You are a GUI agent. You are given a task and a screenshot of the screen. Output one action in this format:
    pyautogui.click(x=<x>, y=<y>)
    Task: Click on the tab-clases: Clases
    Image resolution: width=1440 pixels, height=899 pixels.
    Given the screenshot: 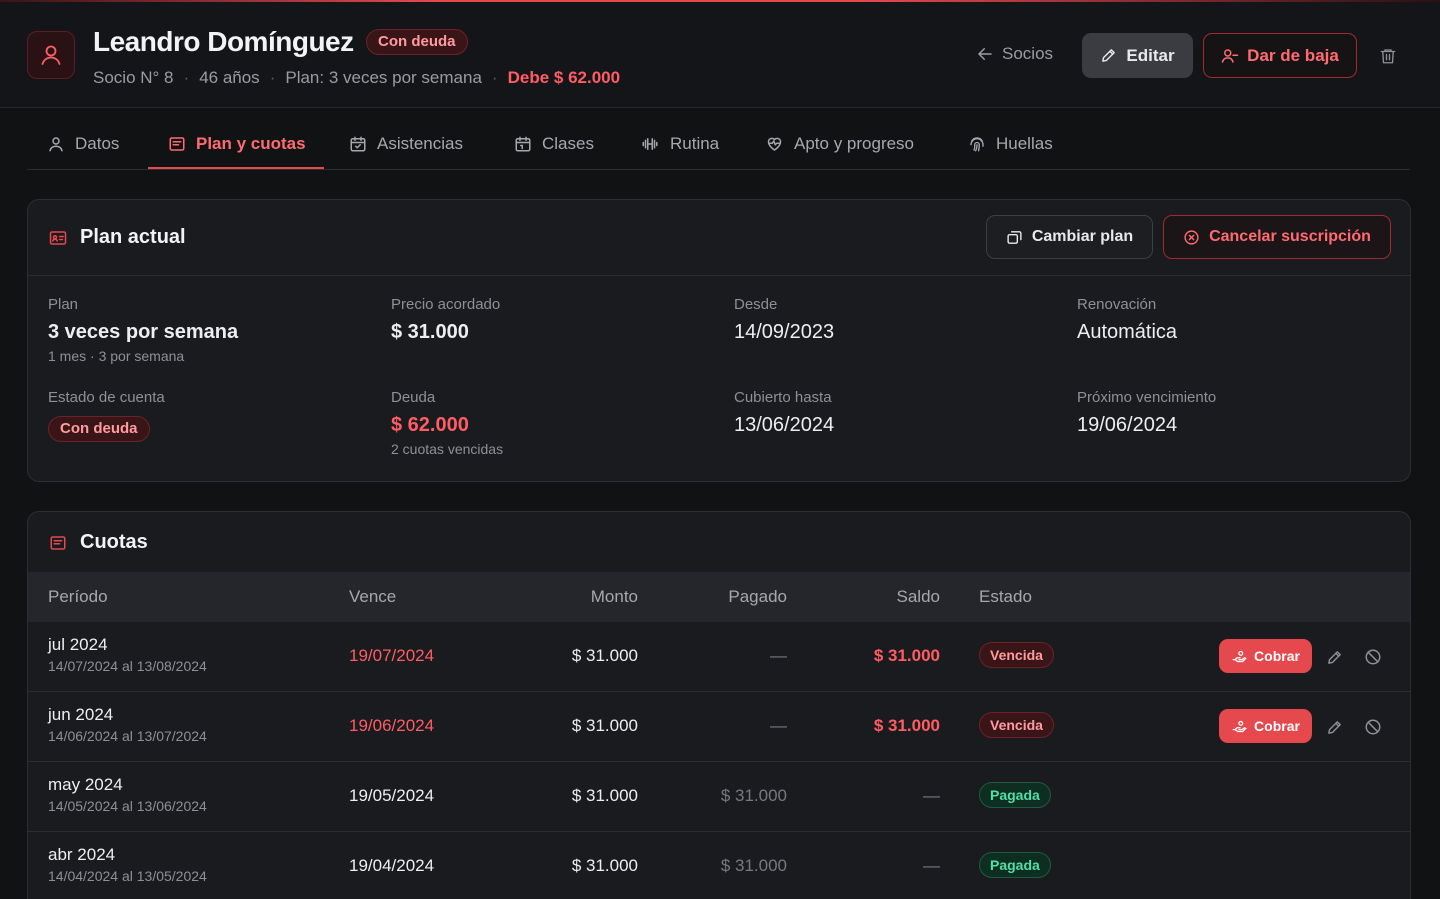 What is the action you would take?
    pyautogui.click(x=554, y=144)
    